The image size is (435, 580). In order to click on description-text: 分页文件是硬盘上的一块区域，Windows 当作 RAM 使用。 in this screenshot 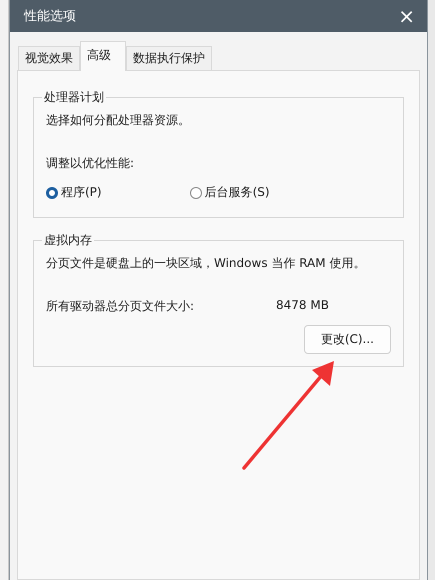, I will do `click(206, 263)`.